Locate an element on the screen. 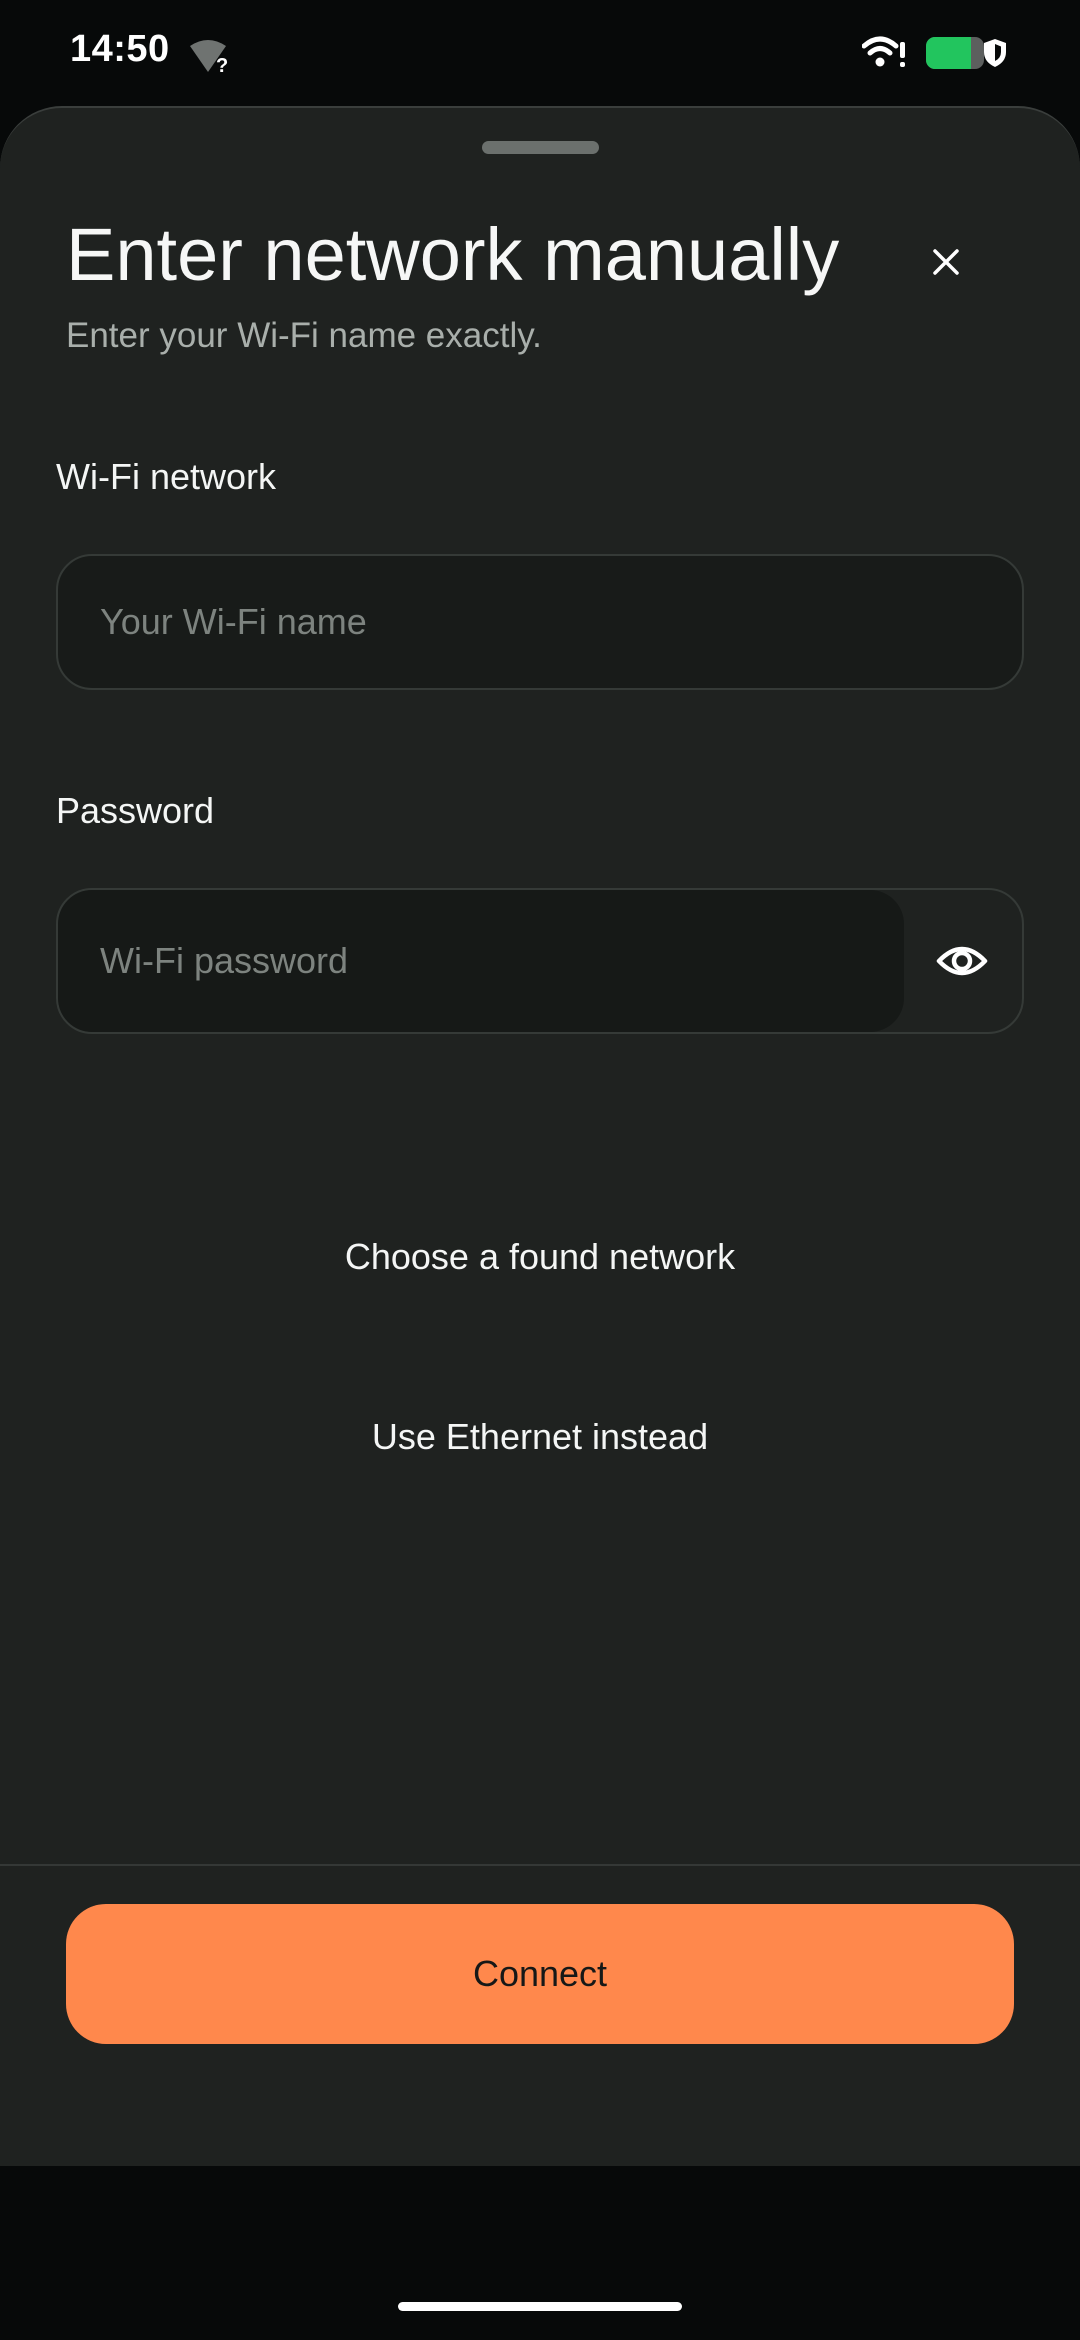  password-field is located at coordinates (540, 961).